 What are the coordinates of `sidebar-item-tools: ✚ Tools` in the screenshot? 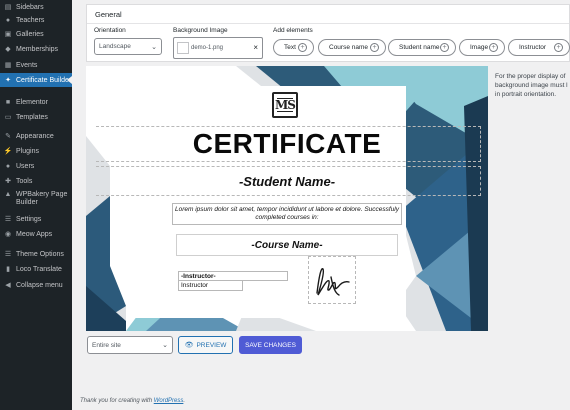 It's located at (36, 181).